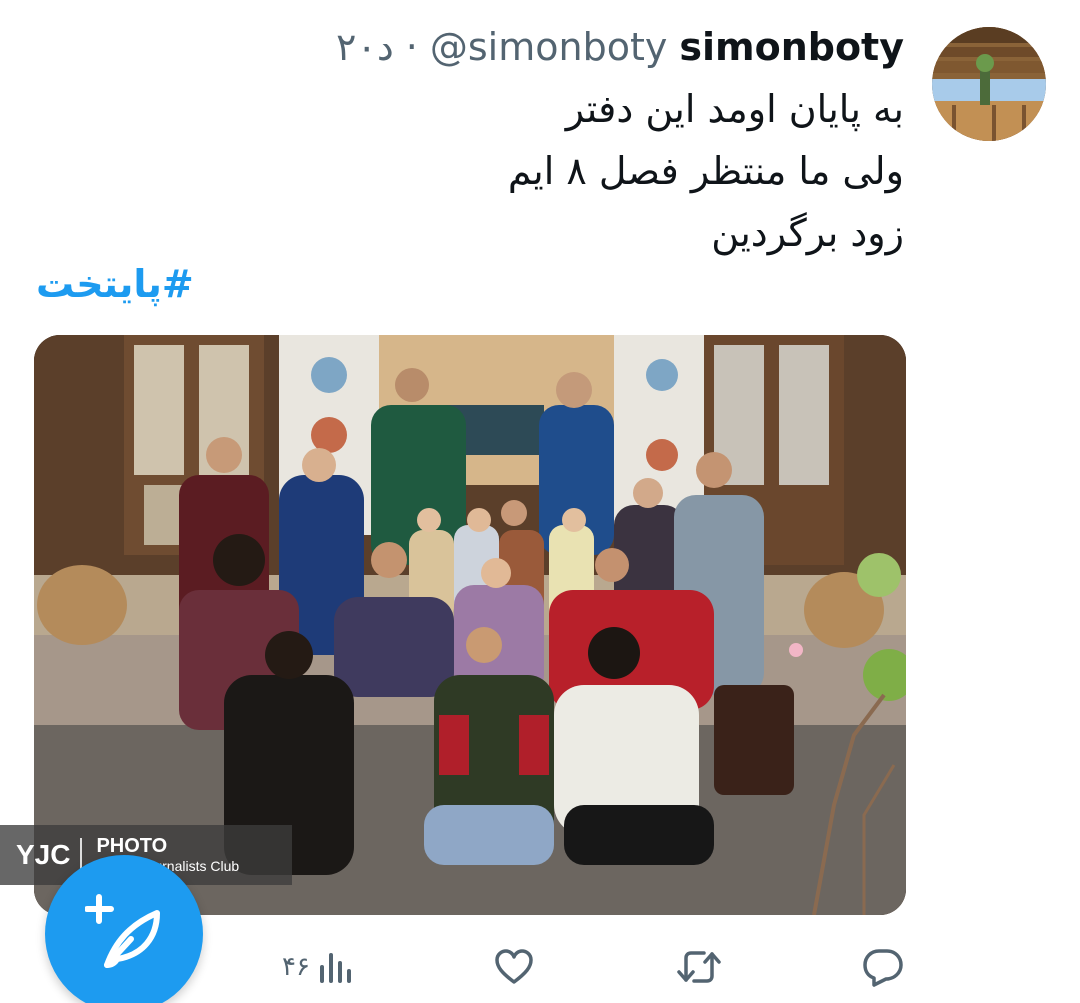  Describe the element at coordinates (734, 109) in the screenshot. I see `tweet-line: به پایان اومد این دفتر` at that location.